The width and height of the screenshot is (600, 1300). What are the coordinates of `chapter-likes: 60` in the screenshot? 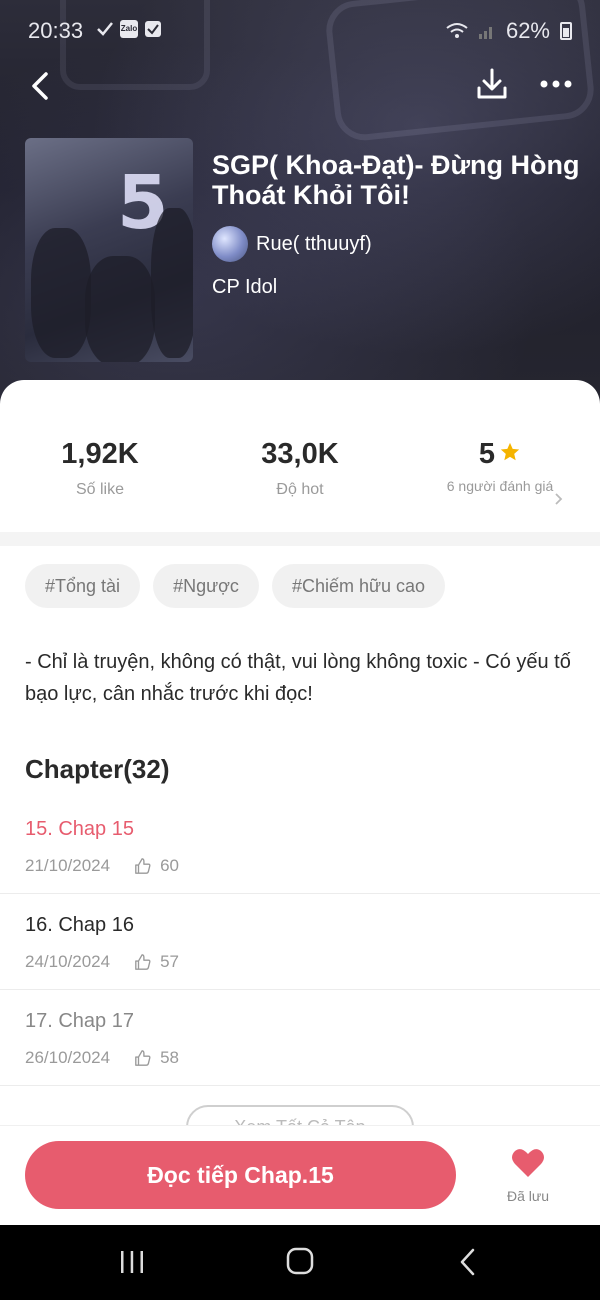 It's located at (170, 865).